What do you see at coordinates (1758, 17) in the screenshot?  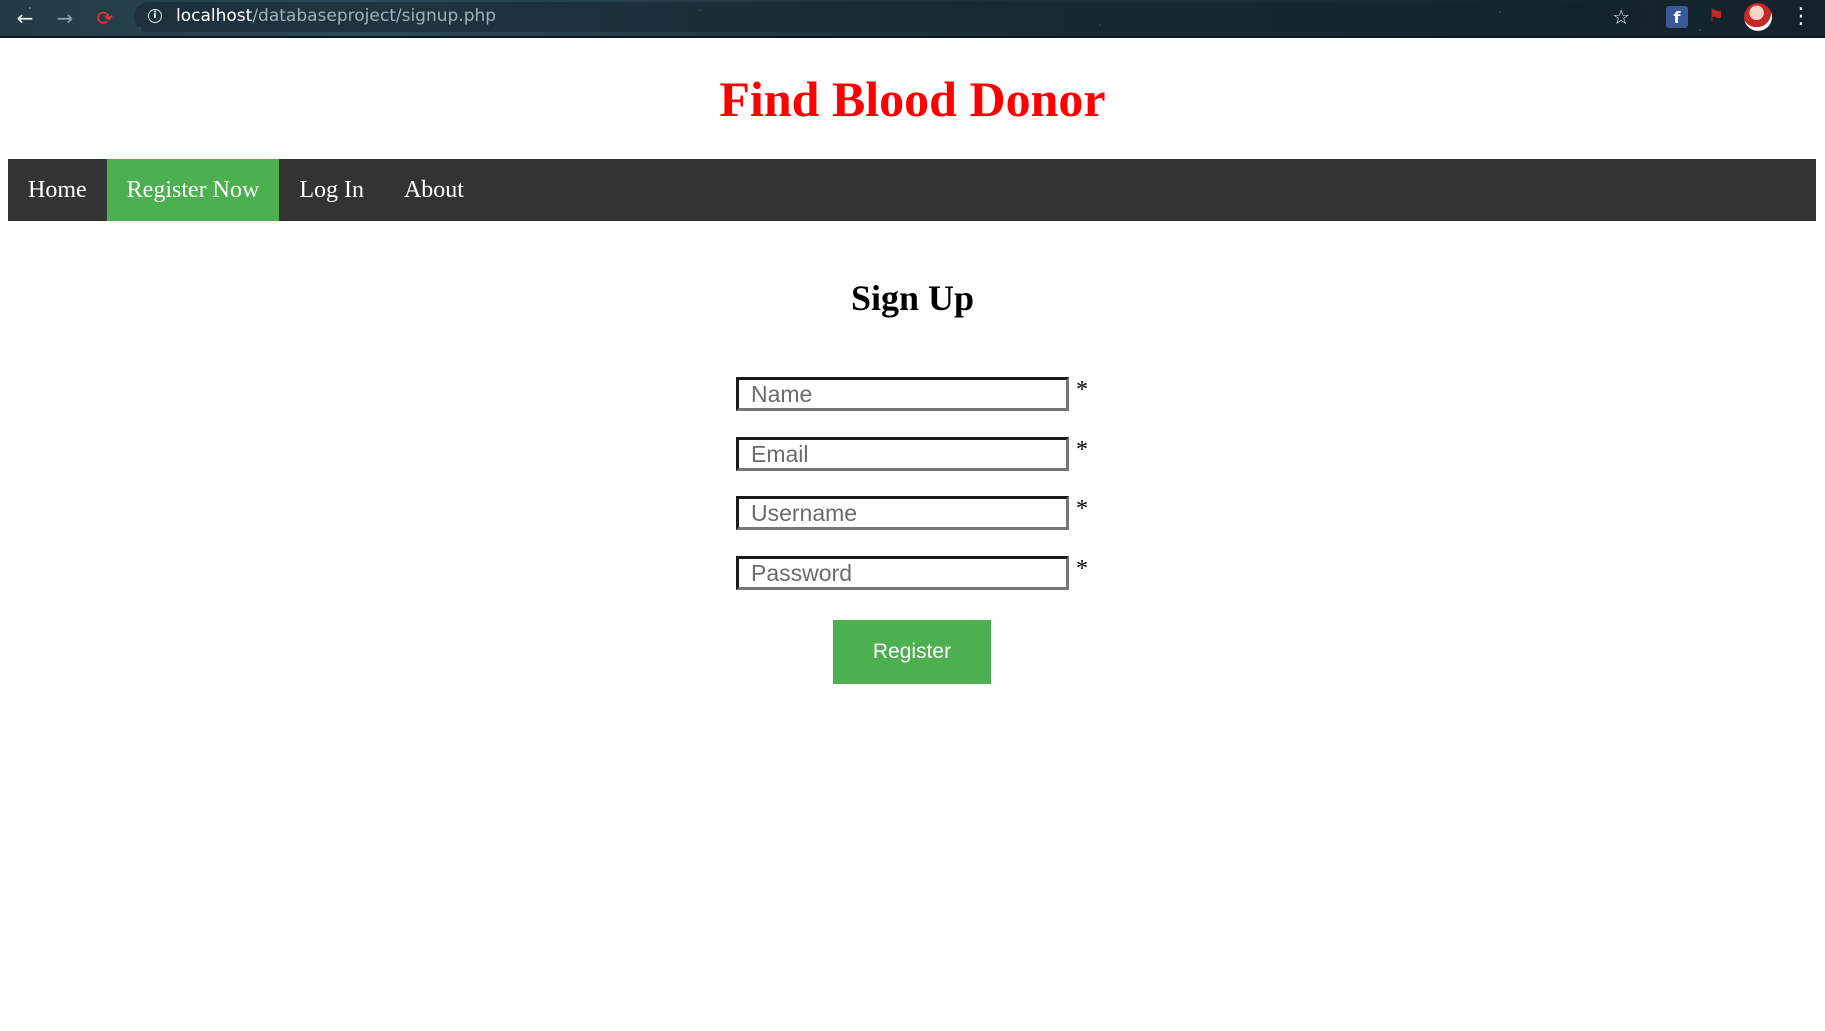 I see `avatar` at bounding box center [1758, 17].